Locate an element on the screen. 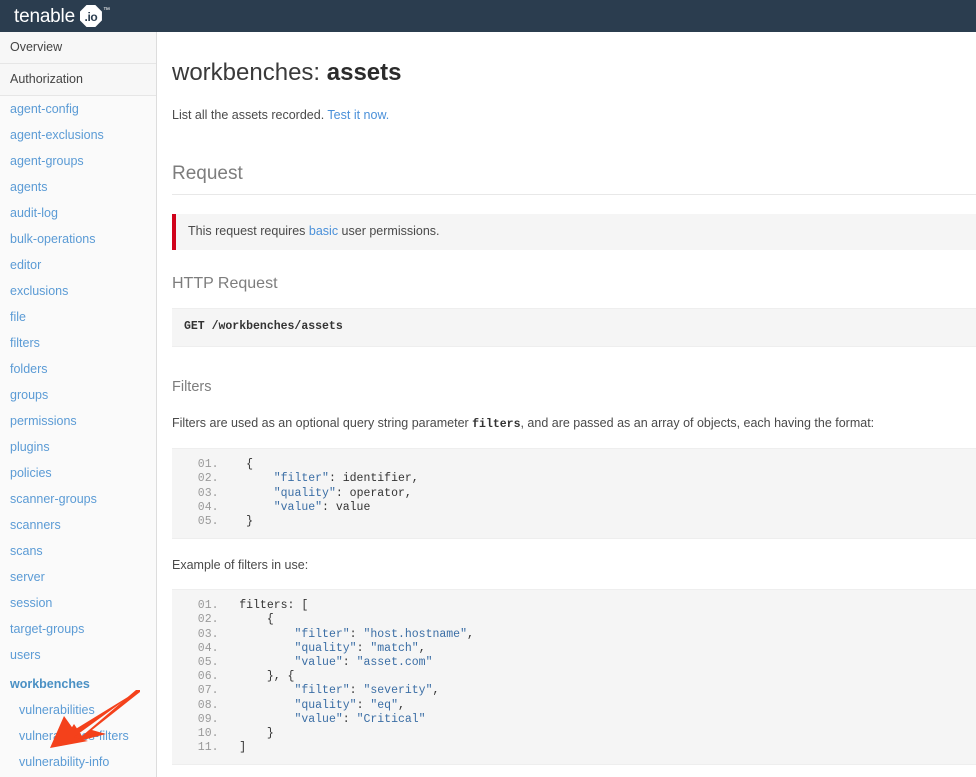 Image resolution: width=976 pixels, height=777 pixels. code-token: "match" is located at coordinates (394, 648).